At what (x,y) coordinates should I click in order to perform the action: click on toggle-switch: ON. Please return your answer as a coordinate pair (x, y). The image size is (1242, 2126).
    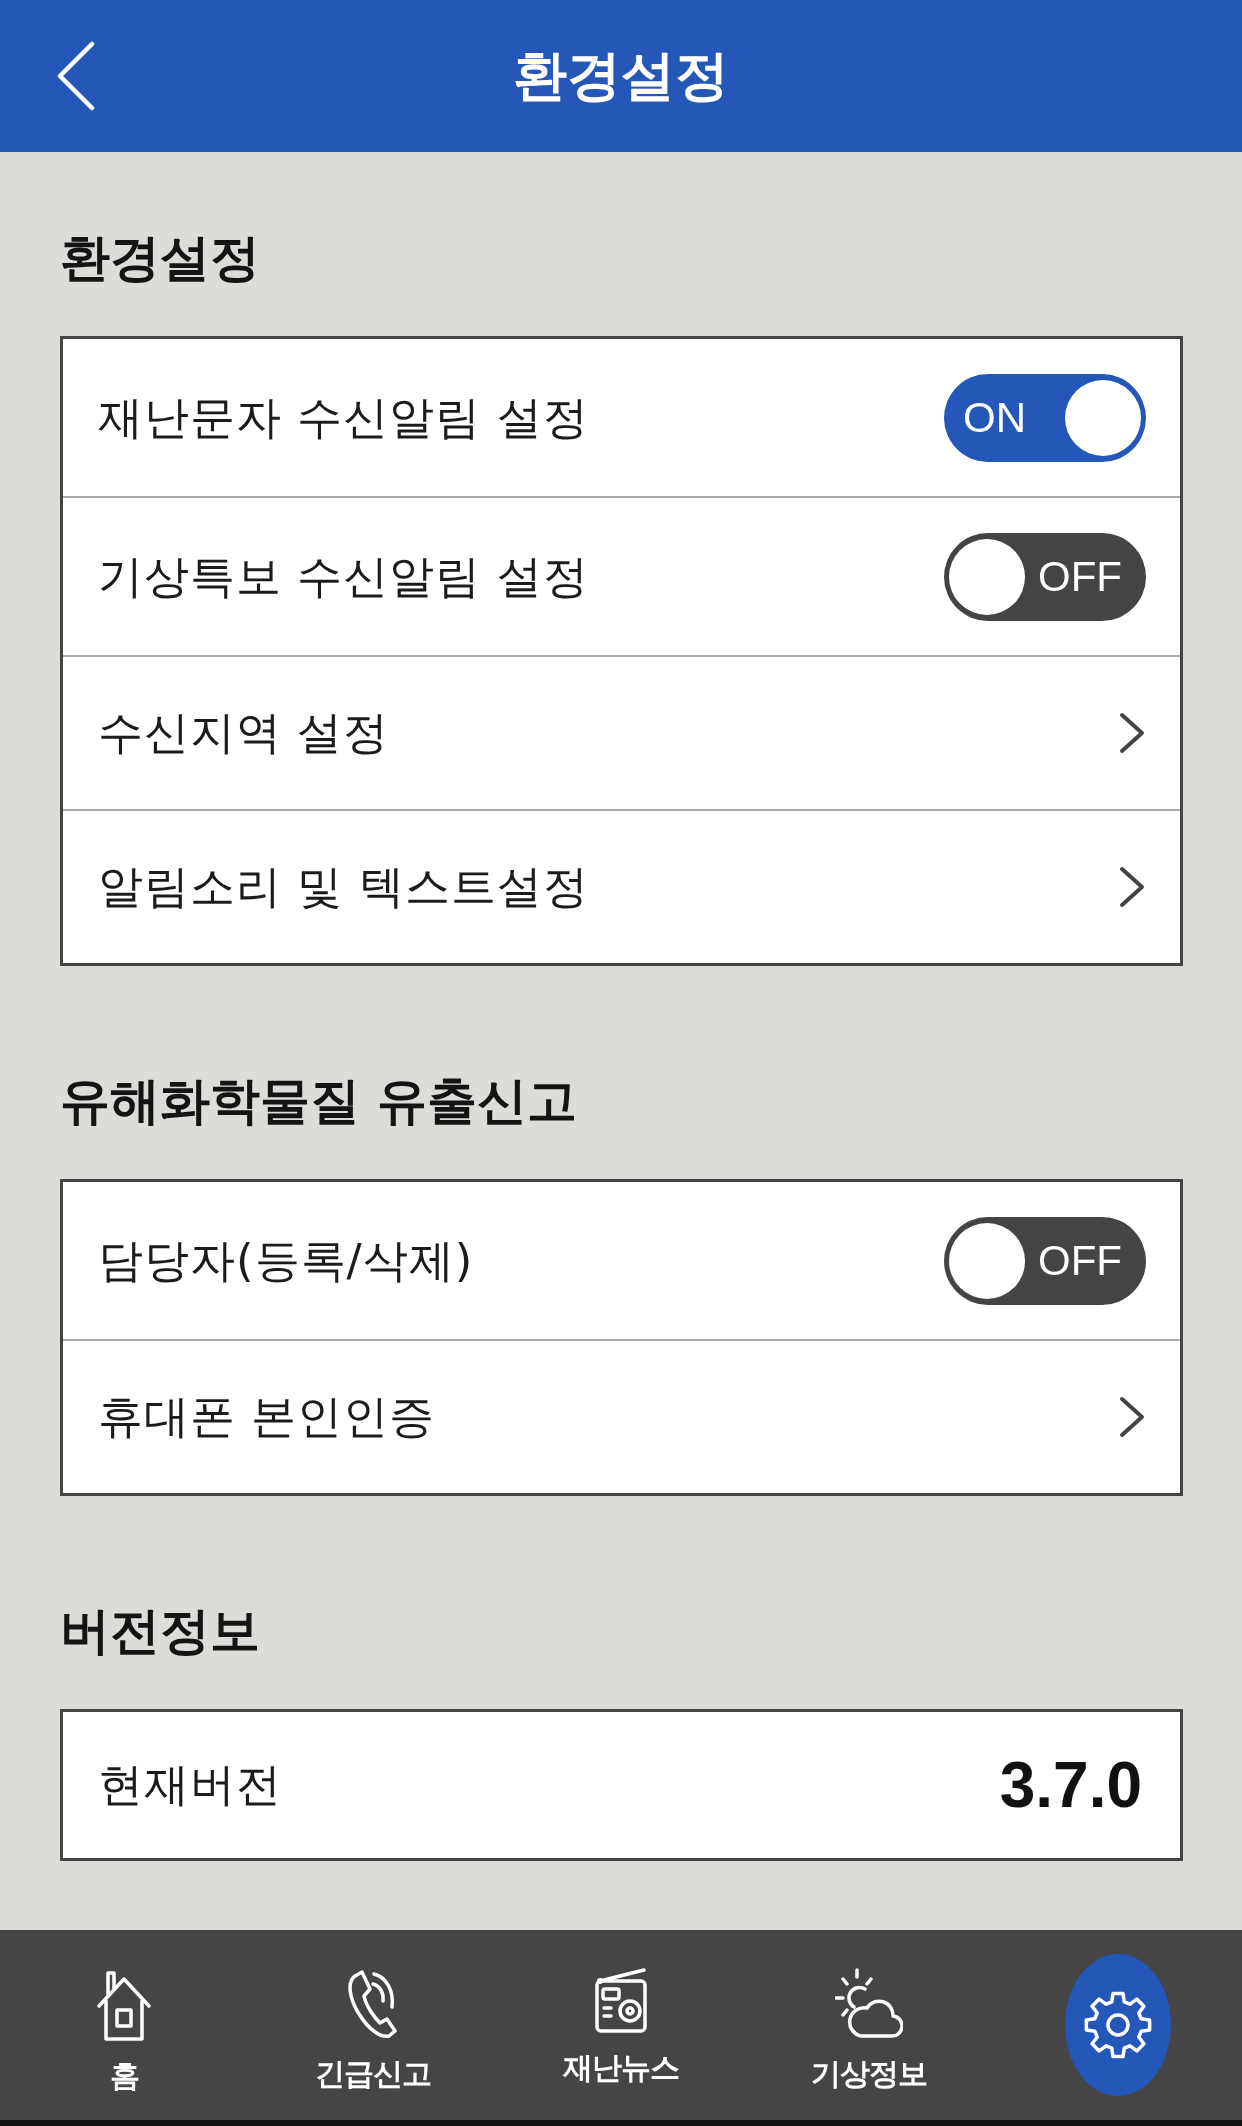
    Looking at the image, I should click on (1045, 417).